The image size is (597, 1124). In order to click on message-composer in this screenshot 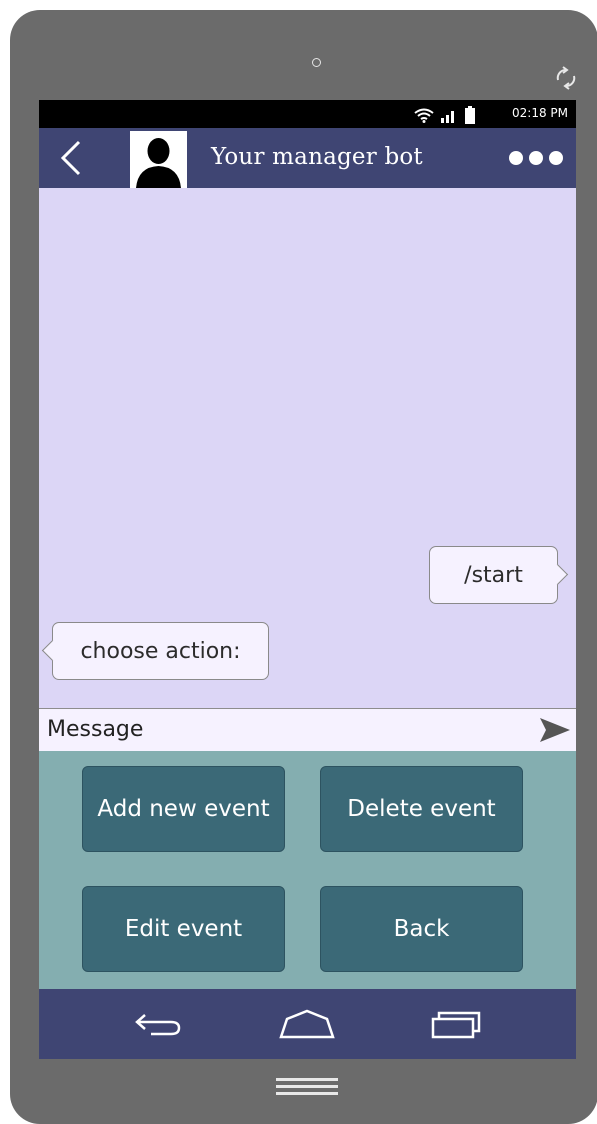, I will do `click(307, 730)`.